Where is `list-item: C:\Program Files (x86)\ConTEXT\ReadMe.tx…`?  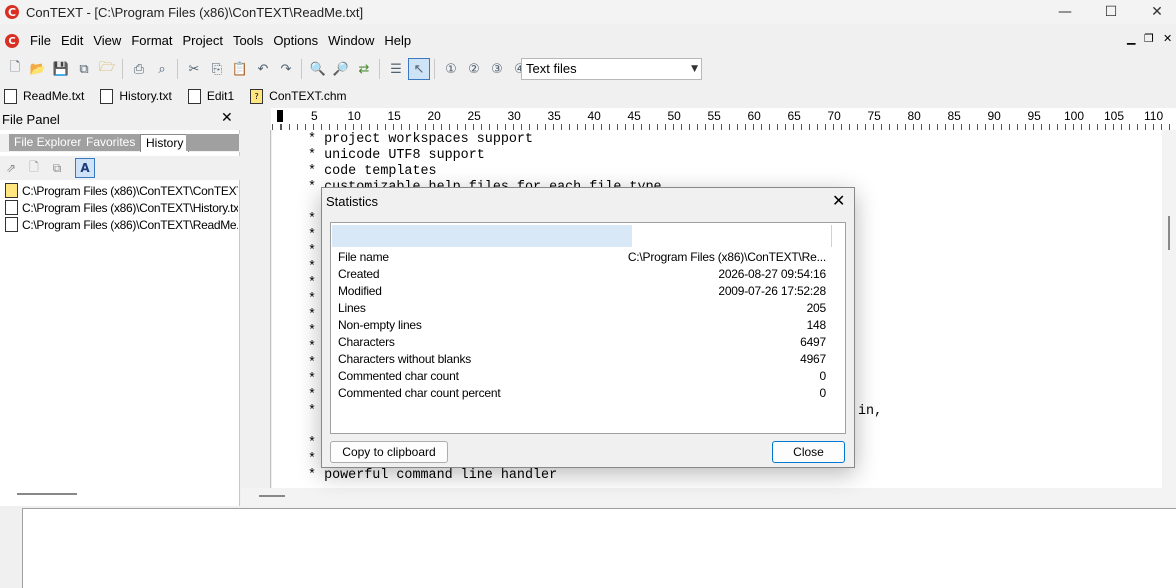
list-item: C:\Program Files (x86)\ConTEXT\ReadMe.tx… is located at coordinates (119, 224).